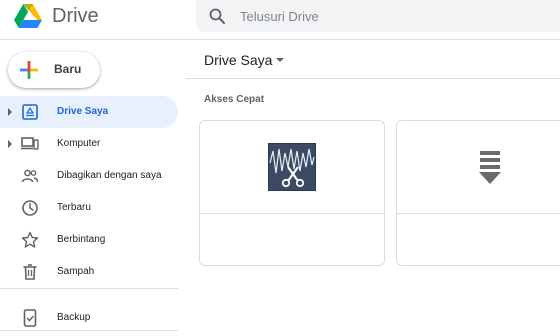 Image resolution: width=560 pixels, height=336 pixels. I want to click on backup-phone-icon, so click(30, 318).